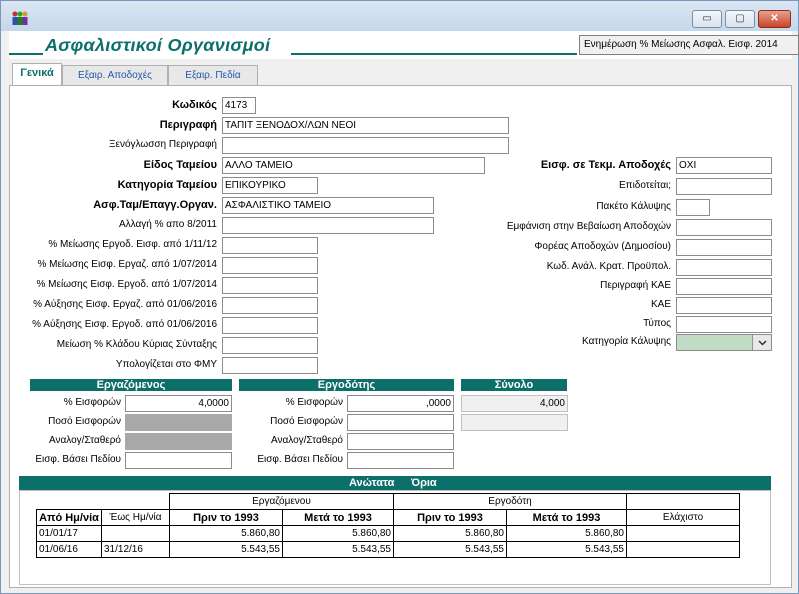 Image resolution: width=799 pixels, height=594 pixels. What do you see at coordinates (136, 344) in the screenshot?
I see `pension-branch-reduction-label: Μείωση % Κλάδου Κύριας Σύνταξης` at bounding box center [136, 344].